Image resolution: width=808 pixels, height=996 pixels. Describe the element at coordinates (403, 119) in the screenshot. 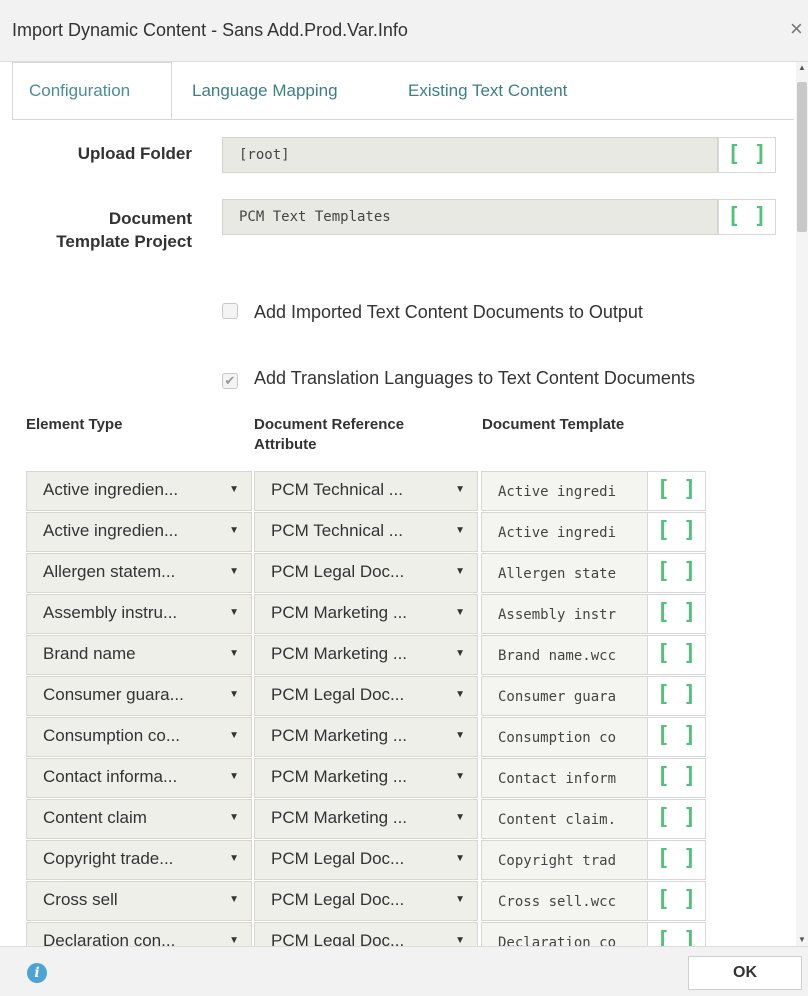

I see `tab-divider` at that location.